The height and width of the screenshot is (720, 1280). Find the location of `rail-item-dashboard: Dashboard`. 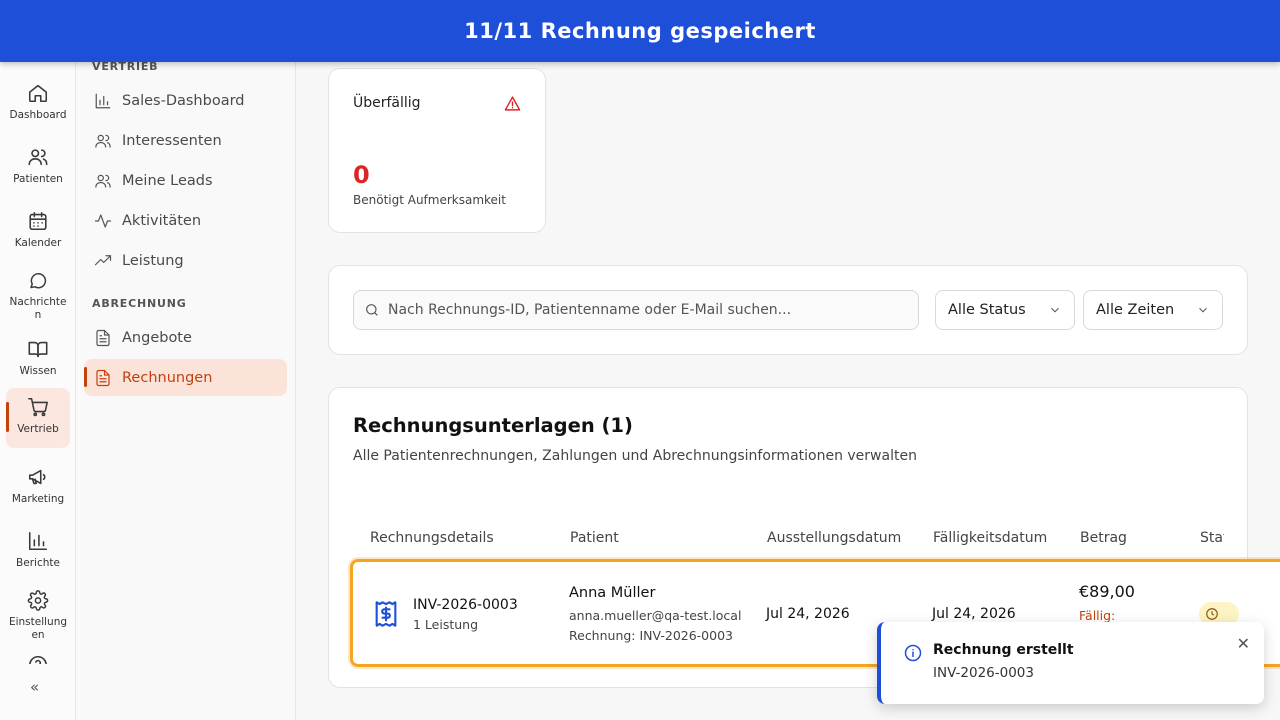

rail-item-dashboard: Dashboard is located at coordinates (38, 104).